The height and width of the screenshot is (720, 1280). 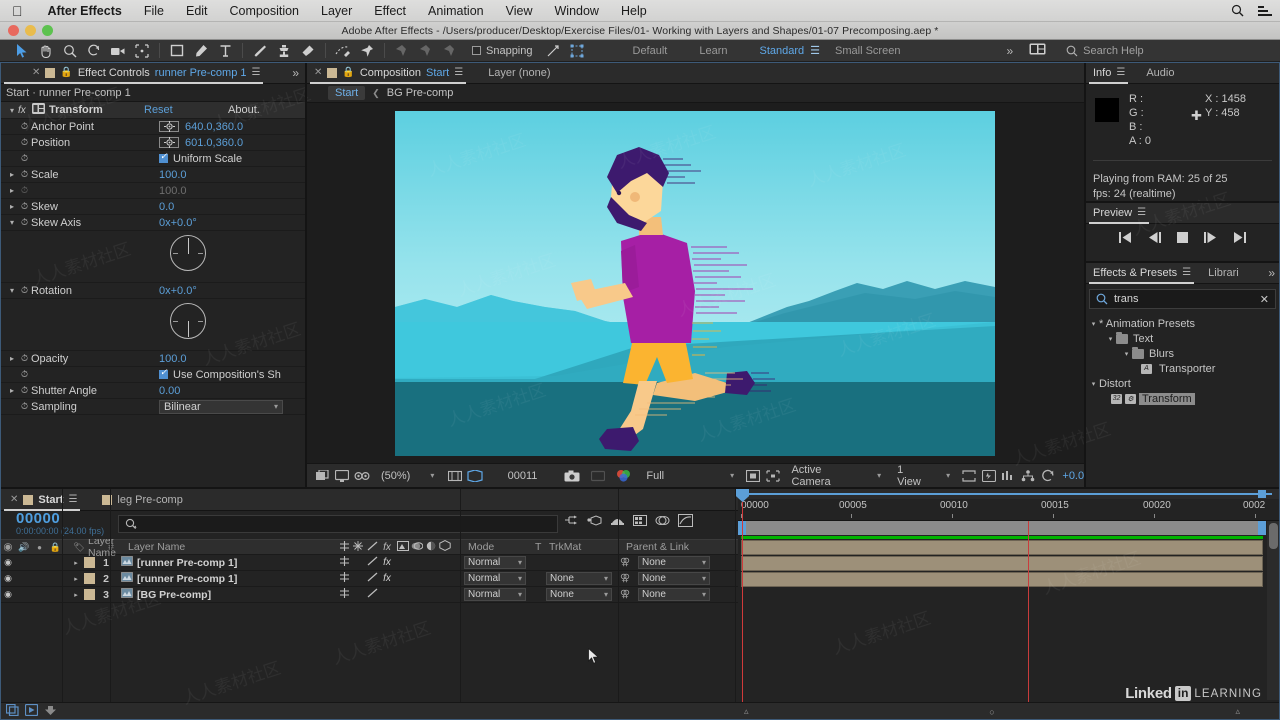 What do you see at coordinates (201, 51) in the screenshot?
I see `pen-tool` at bounding box center [201, 51].